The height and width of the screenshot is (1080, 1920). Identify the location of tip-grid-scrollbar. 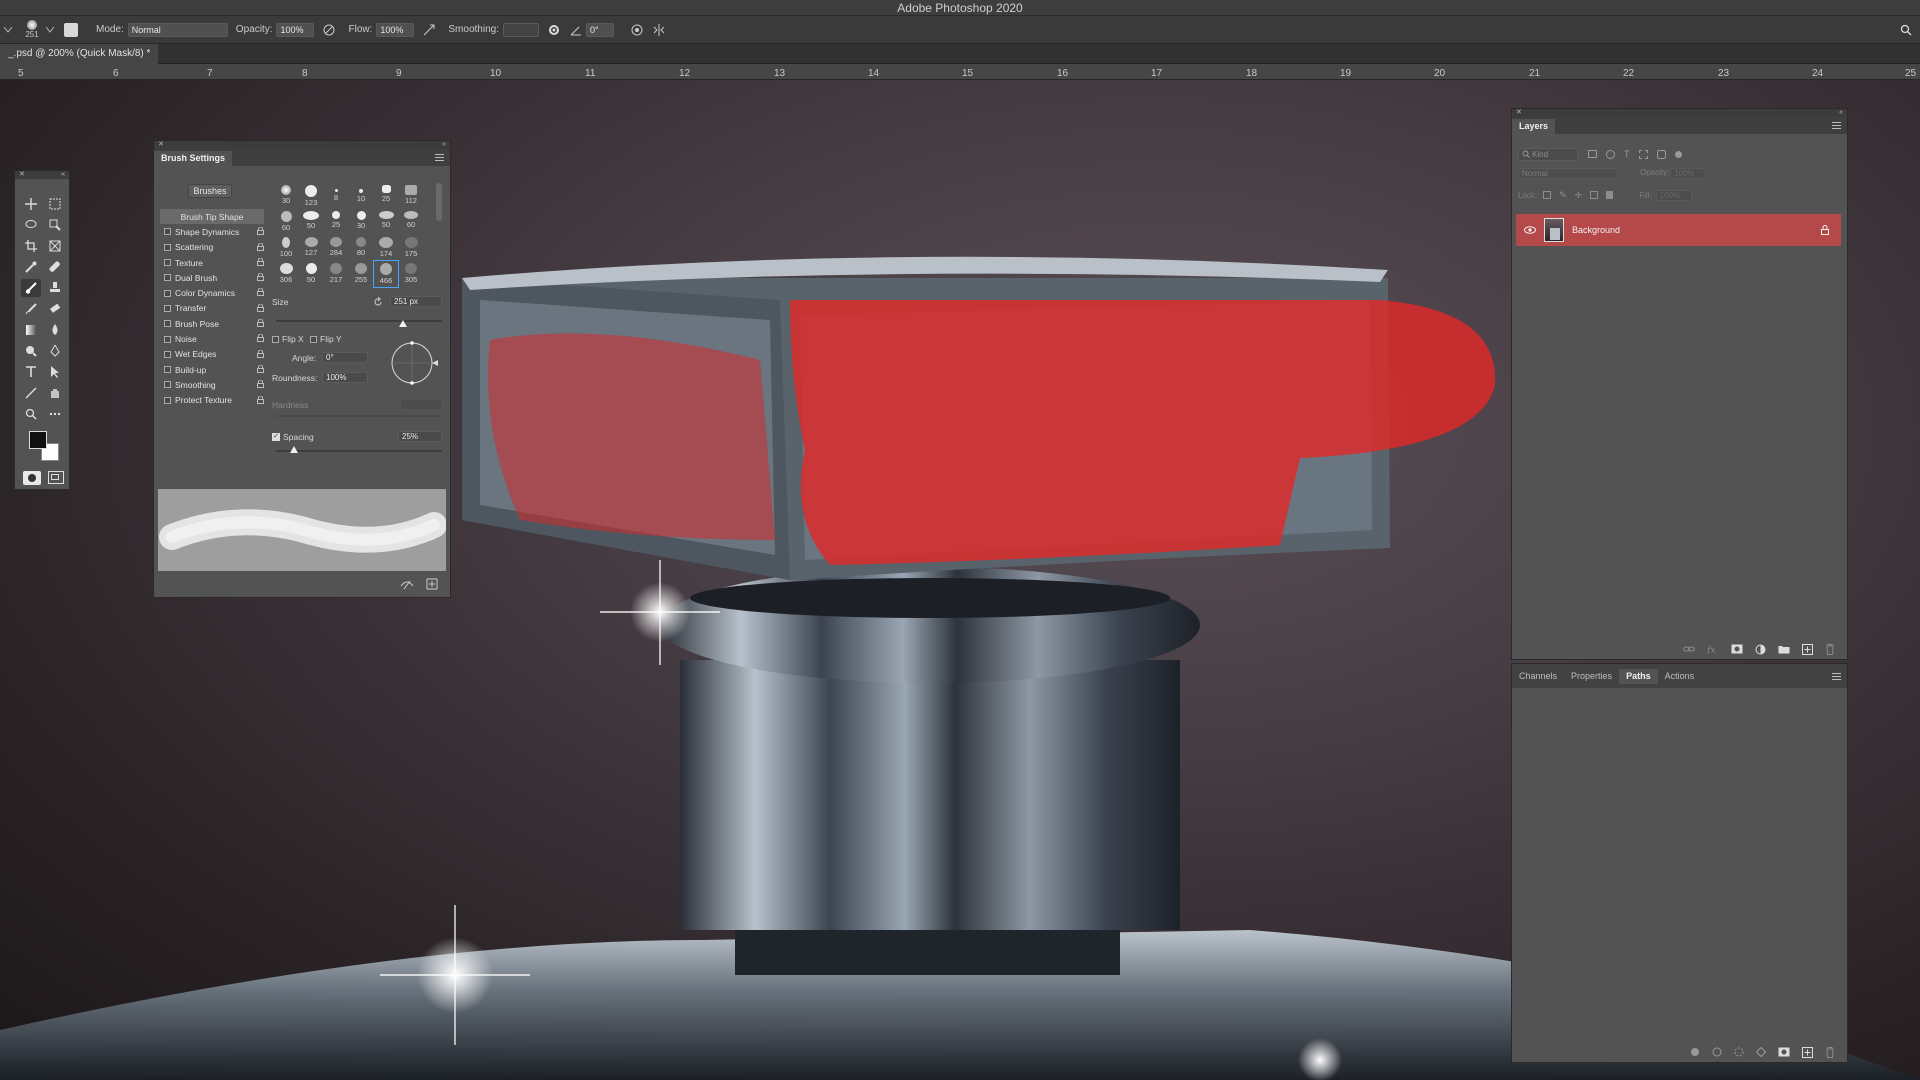
(439, 202).